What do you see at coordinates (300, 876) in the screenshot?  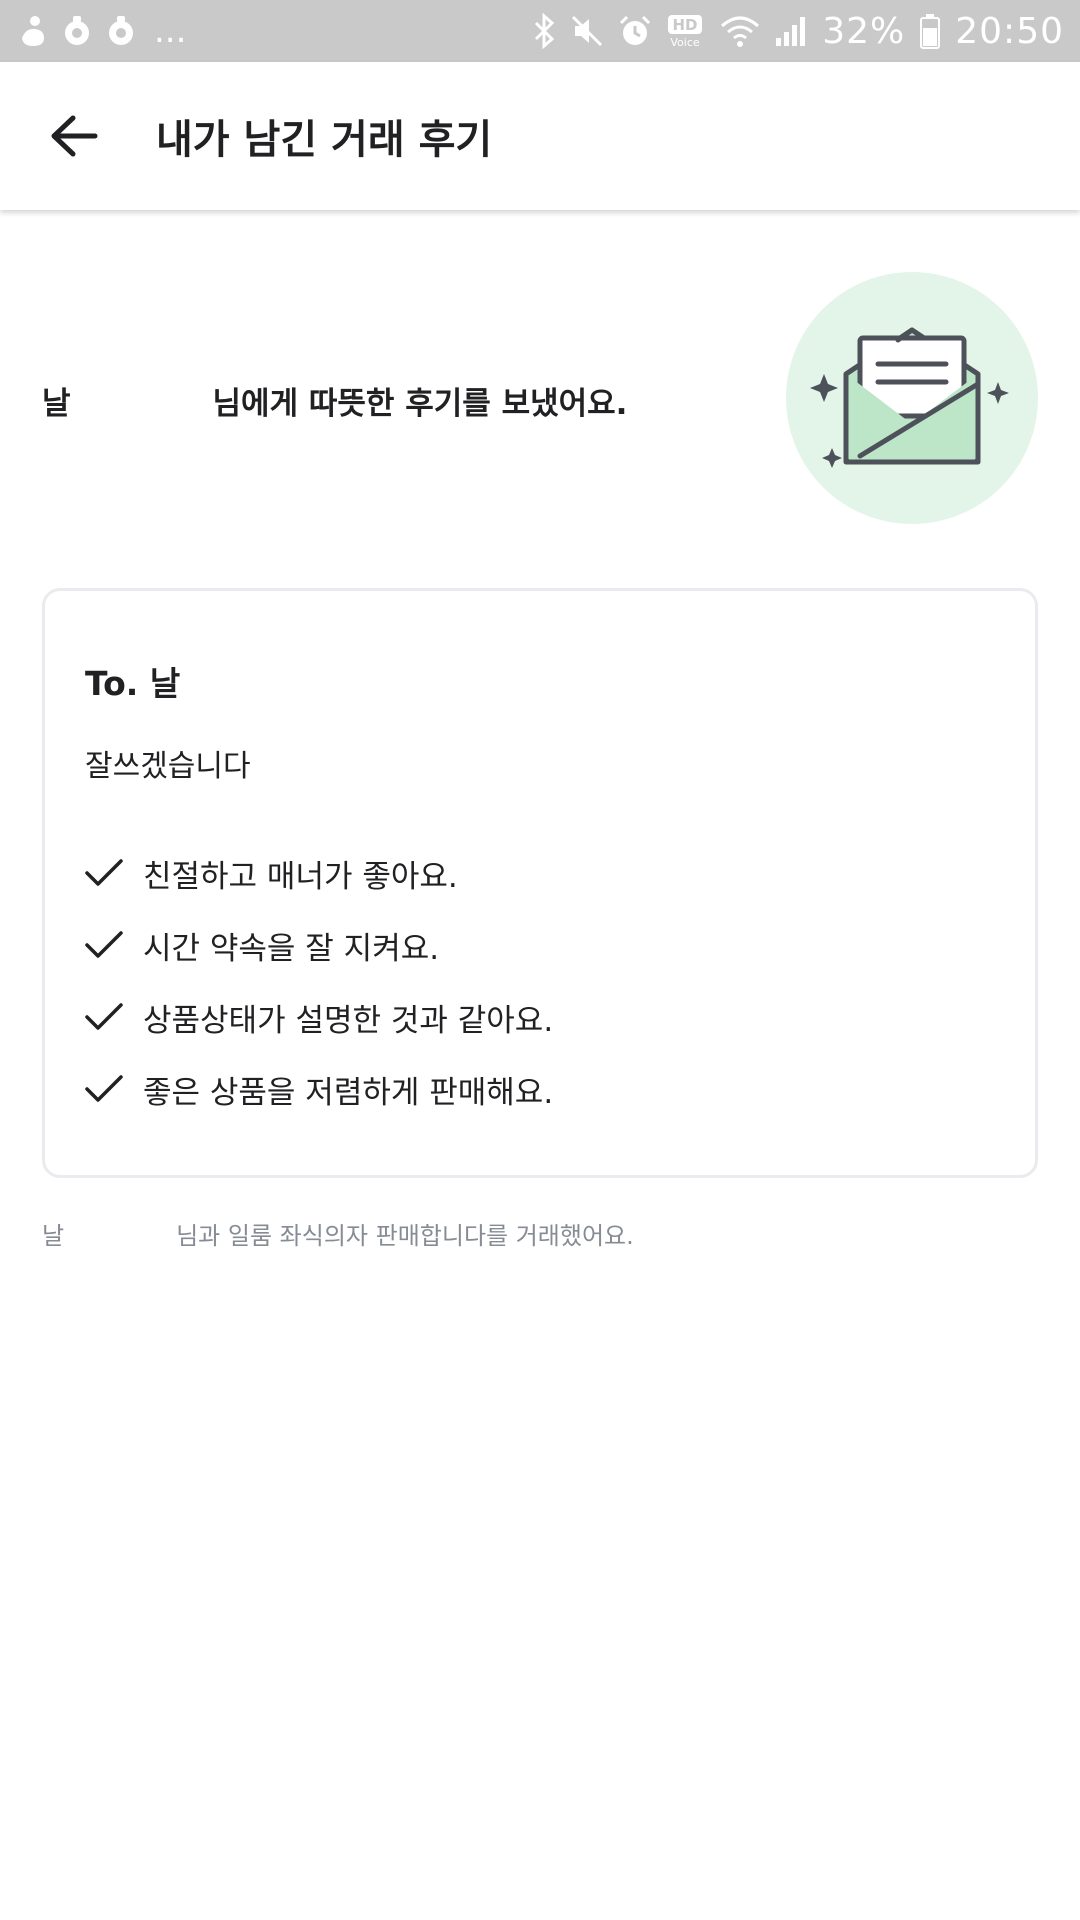 I see `review-item-label: 친절하고 매너가 좋아요.` at bounding box center [300, 876].